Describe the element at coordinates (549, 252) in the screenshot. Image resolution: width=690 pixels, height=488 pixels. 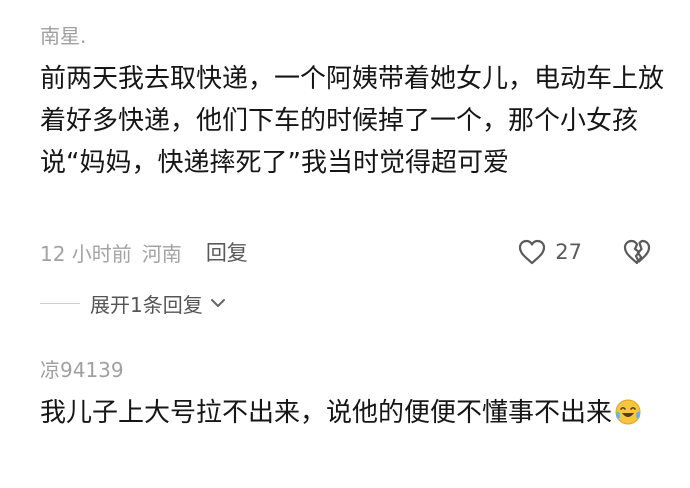
I see `like-button: 27` at that location.